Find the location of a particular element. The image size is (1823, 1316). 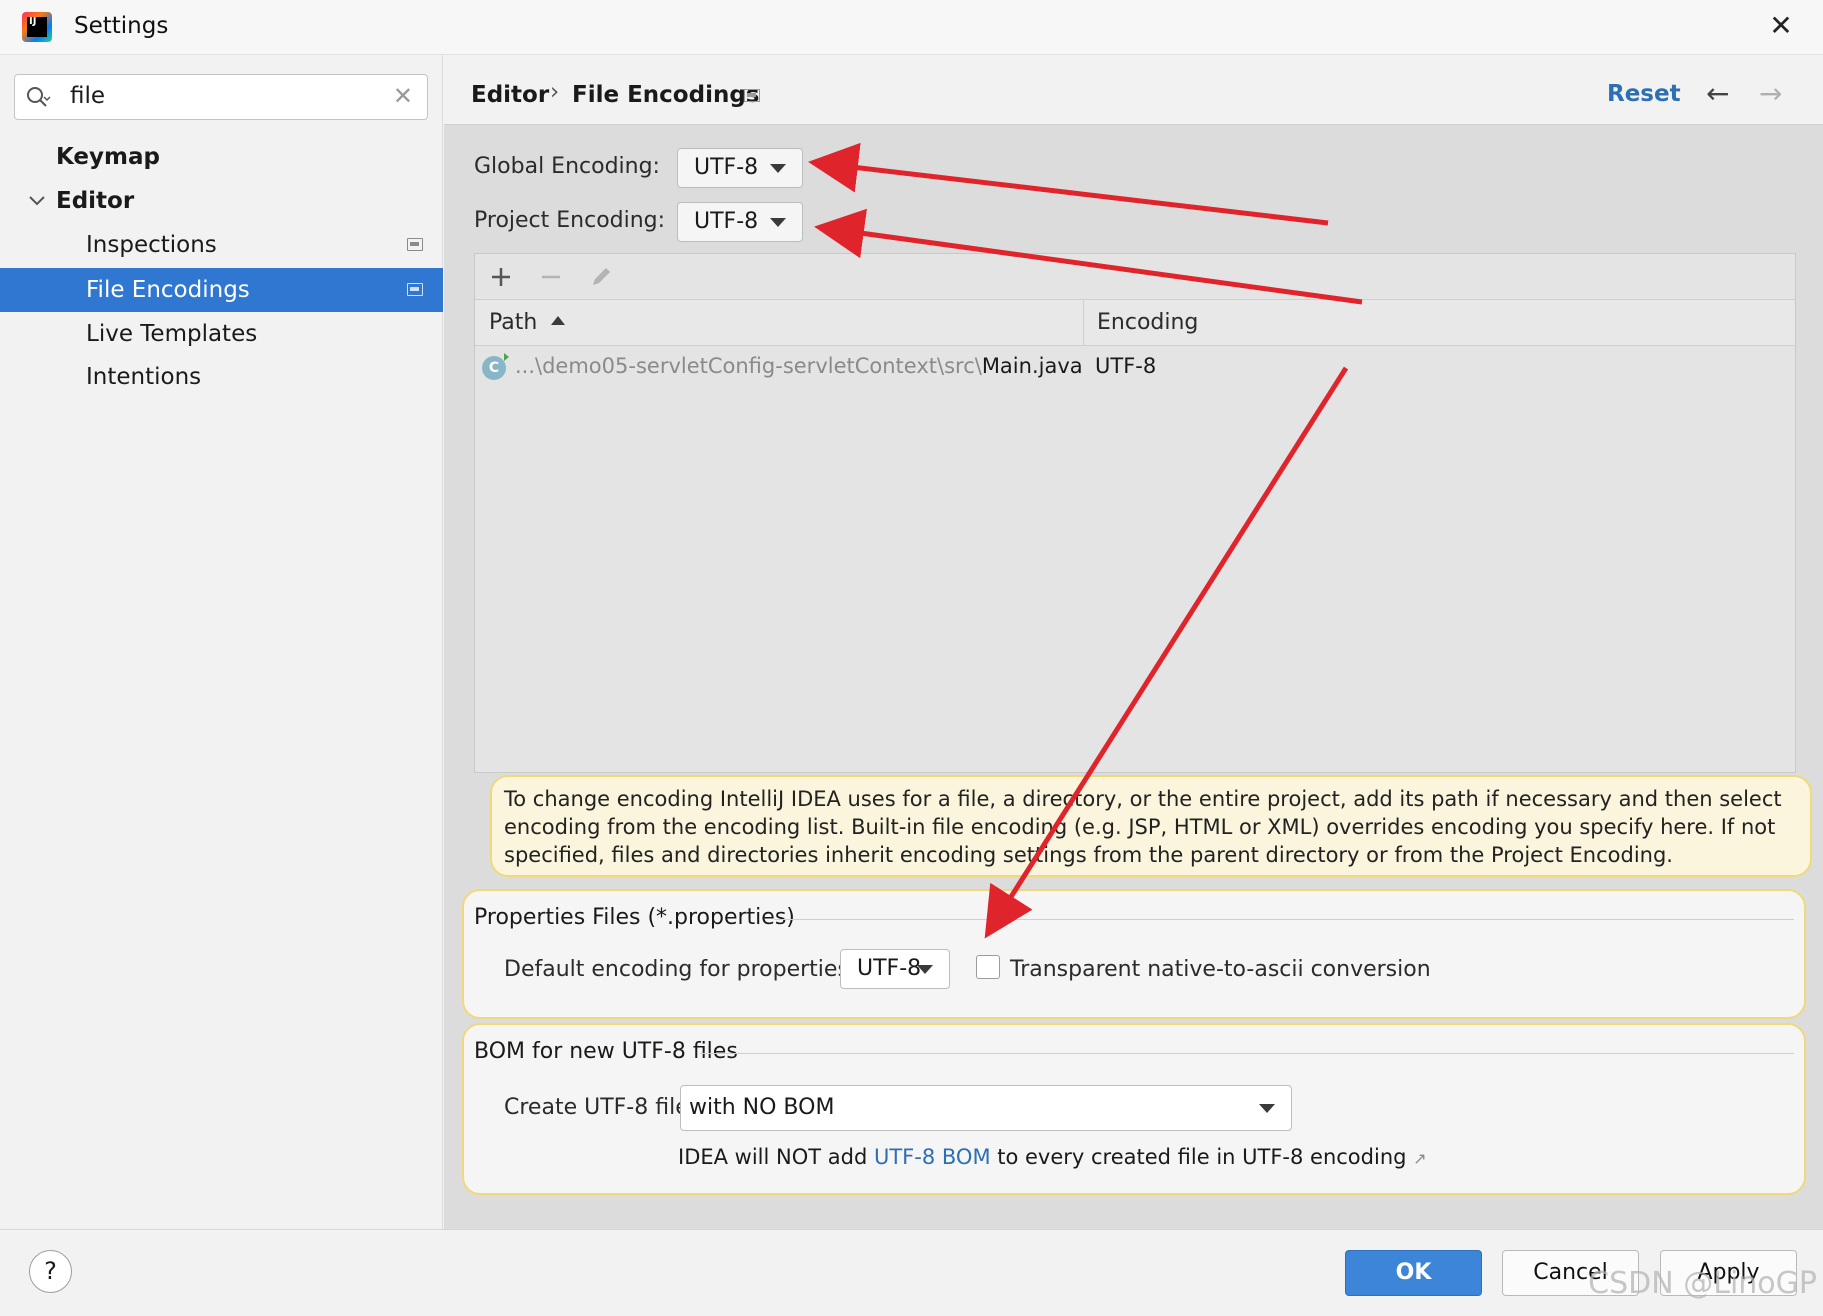

bom-note-text: IDEA will NOT add is located at coordinates (776, 1157).